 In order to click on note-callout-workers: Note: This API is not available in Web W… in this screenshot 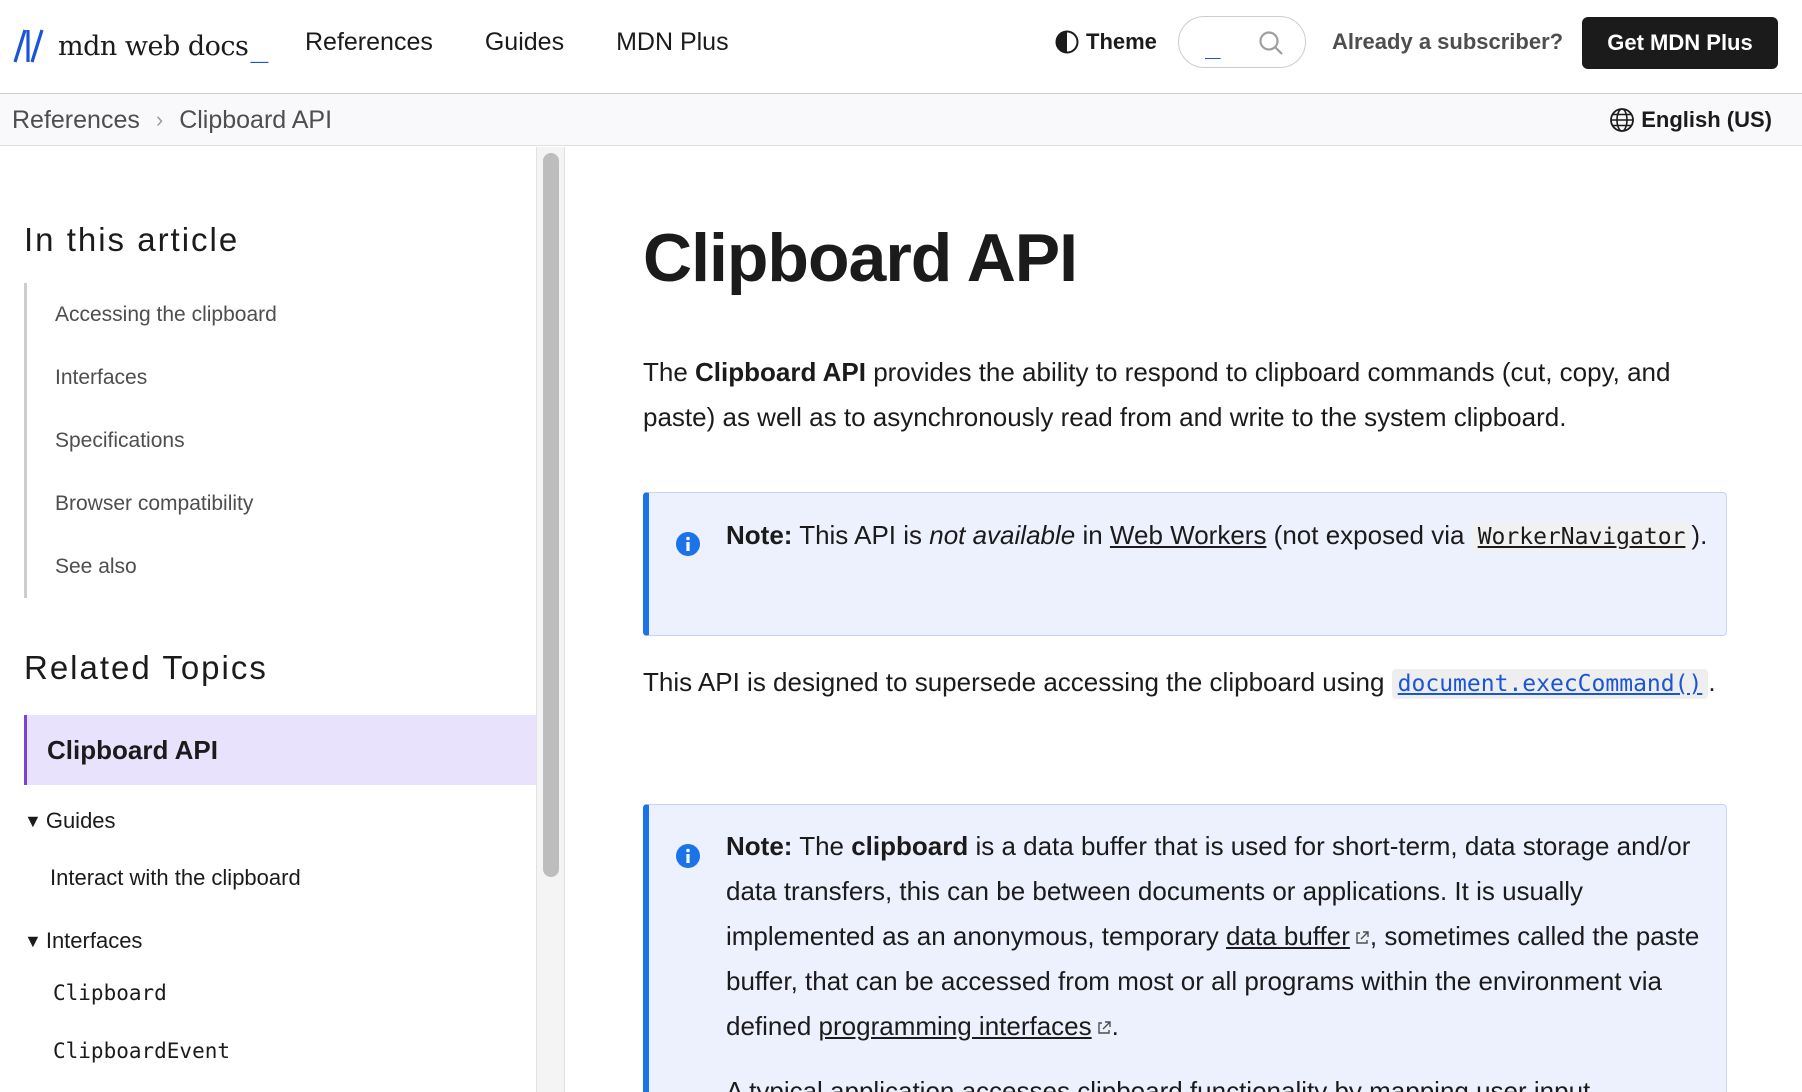, I will do `click(1185, 564)`.